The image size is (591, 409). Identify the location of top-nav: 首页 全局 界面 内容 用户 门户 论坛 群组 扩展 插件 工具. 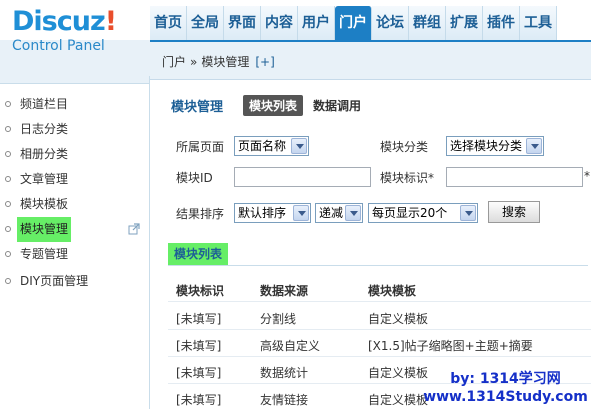
(370, 24).